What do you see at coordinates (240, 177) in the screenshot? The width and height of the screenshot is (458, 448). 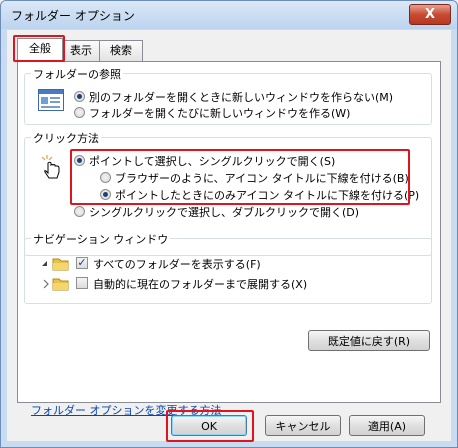 I see `click-option-highlight-box` at bounding box center [240, 177].